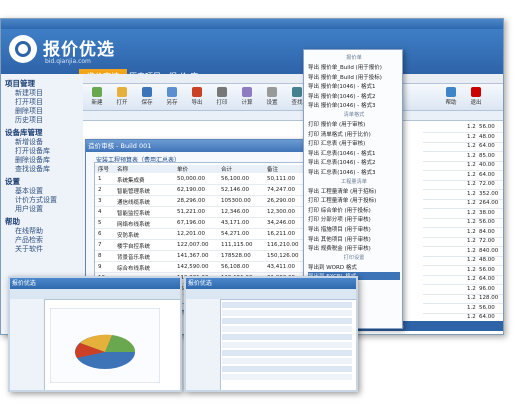  I want to click on table-cell: 141,367.00, so click(193, 256).